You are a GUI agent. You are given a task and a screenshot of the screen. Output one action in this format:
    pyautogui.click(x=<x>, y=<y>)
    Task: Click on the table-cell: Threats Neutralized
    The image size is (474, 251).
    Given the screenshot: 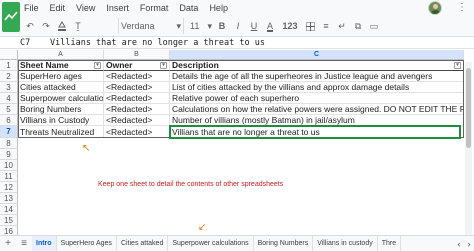 What is the action you would take?
    pyautogui.click(x=61, y=132)
    